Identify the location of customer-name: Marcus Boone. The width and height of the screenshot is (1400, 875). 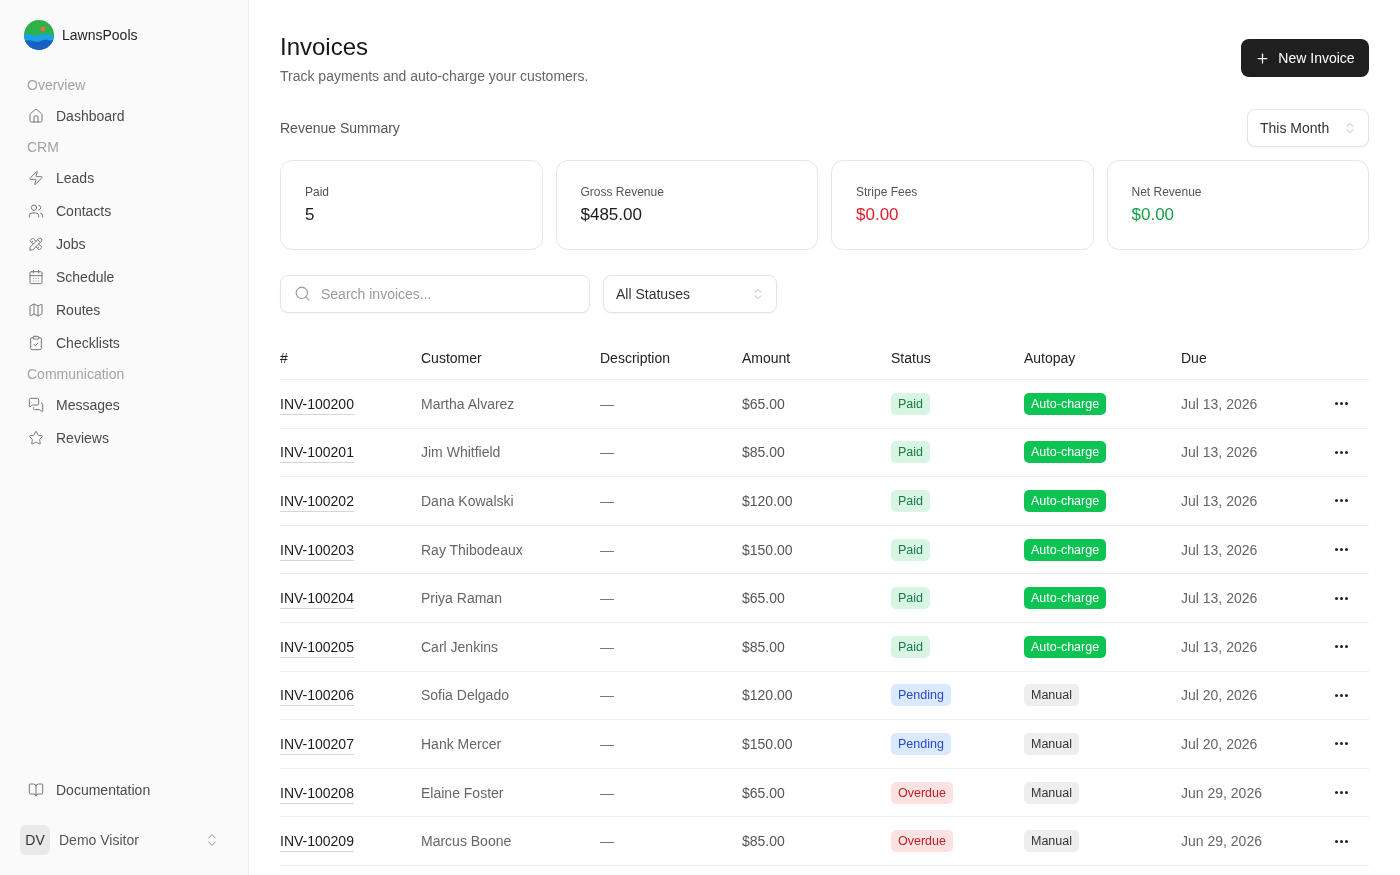
(466, 841).